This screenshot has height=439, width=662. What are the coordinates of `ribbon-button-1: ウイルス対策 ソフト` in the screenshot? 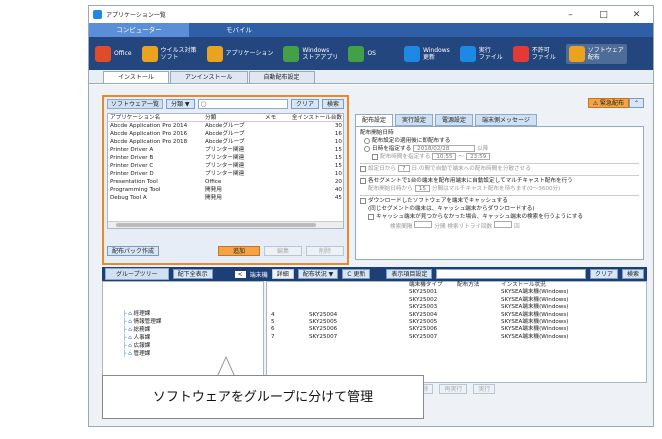 It's located at (169, 53).